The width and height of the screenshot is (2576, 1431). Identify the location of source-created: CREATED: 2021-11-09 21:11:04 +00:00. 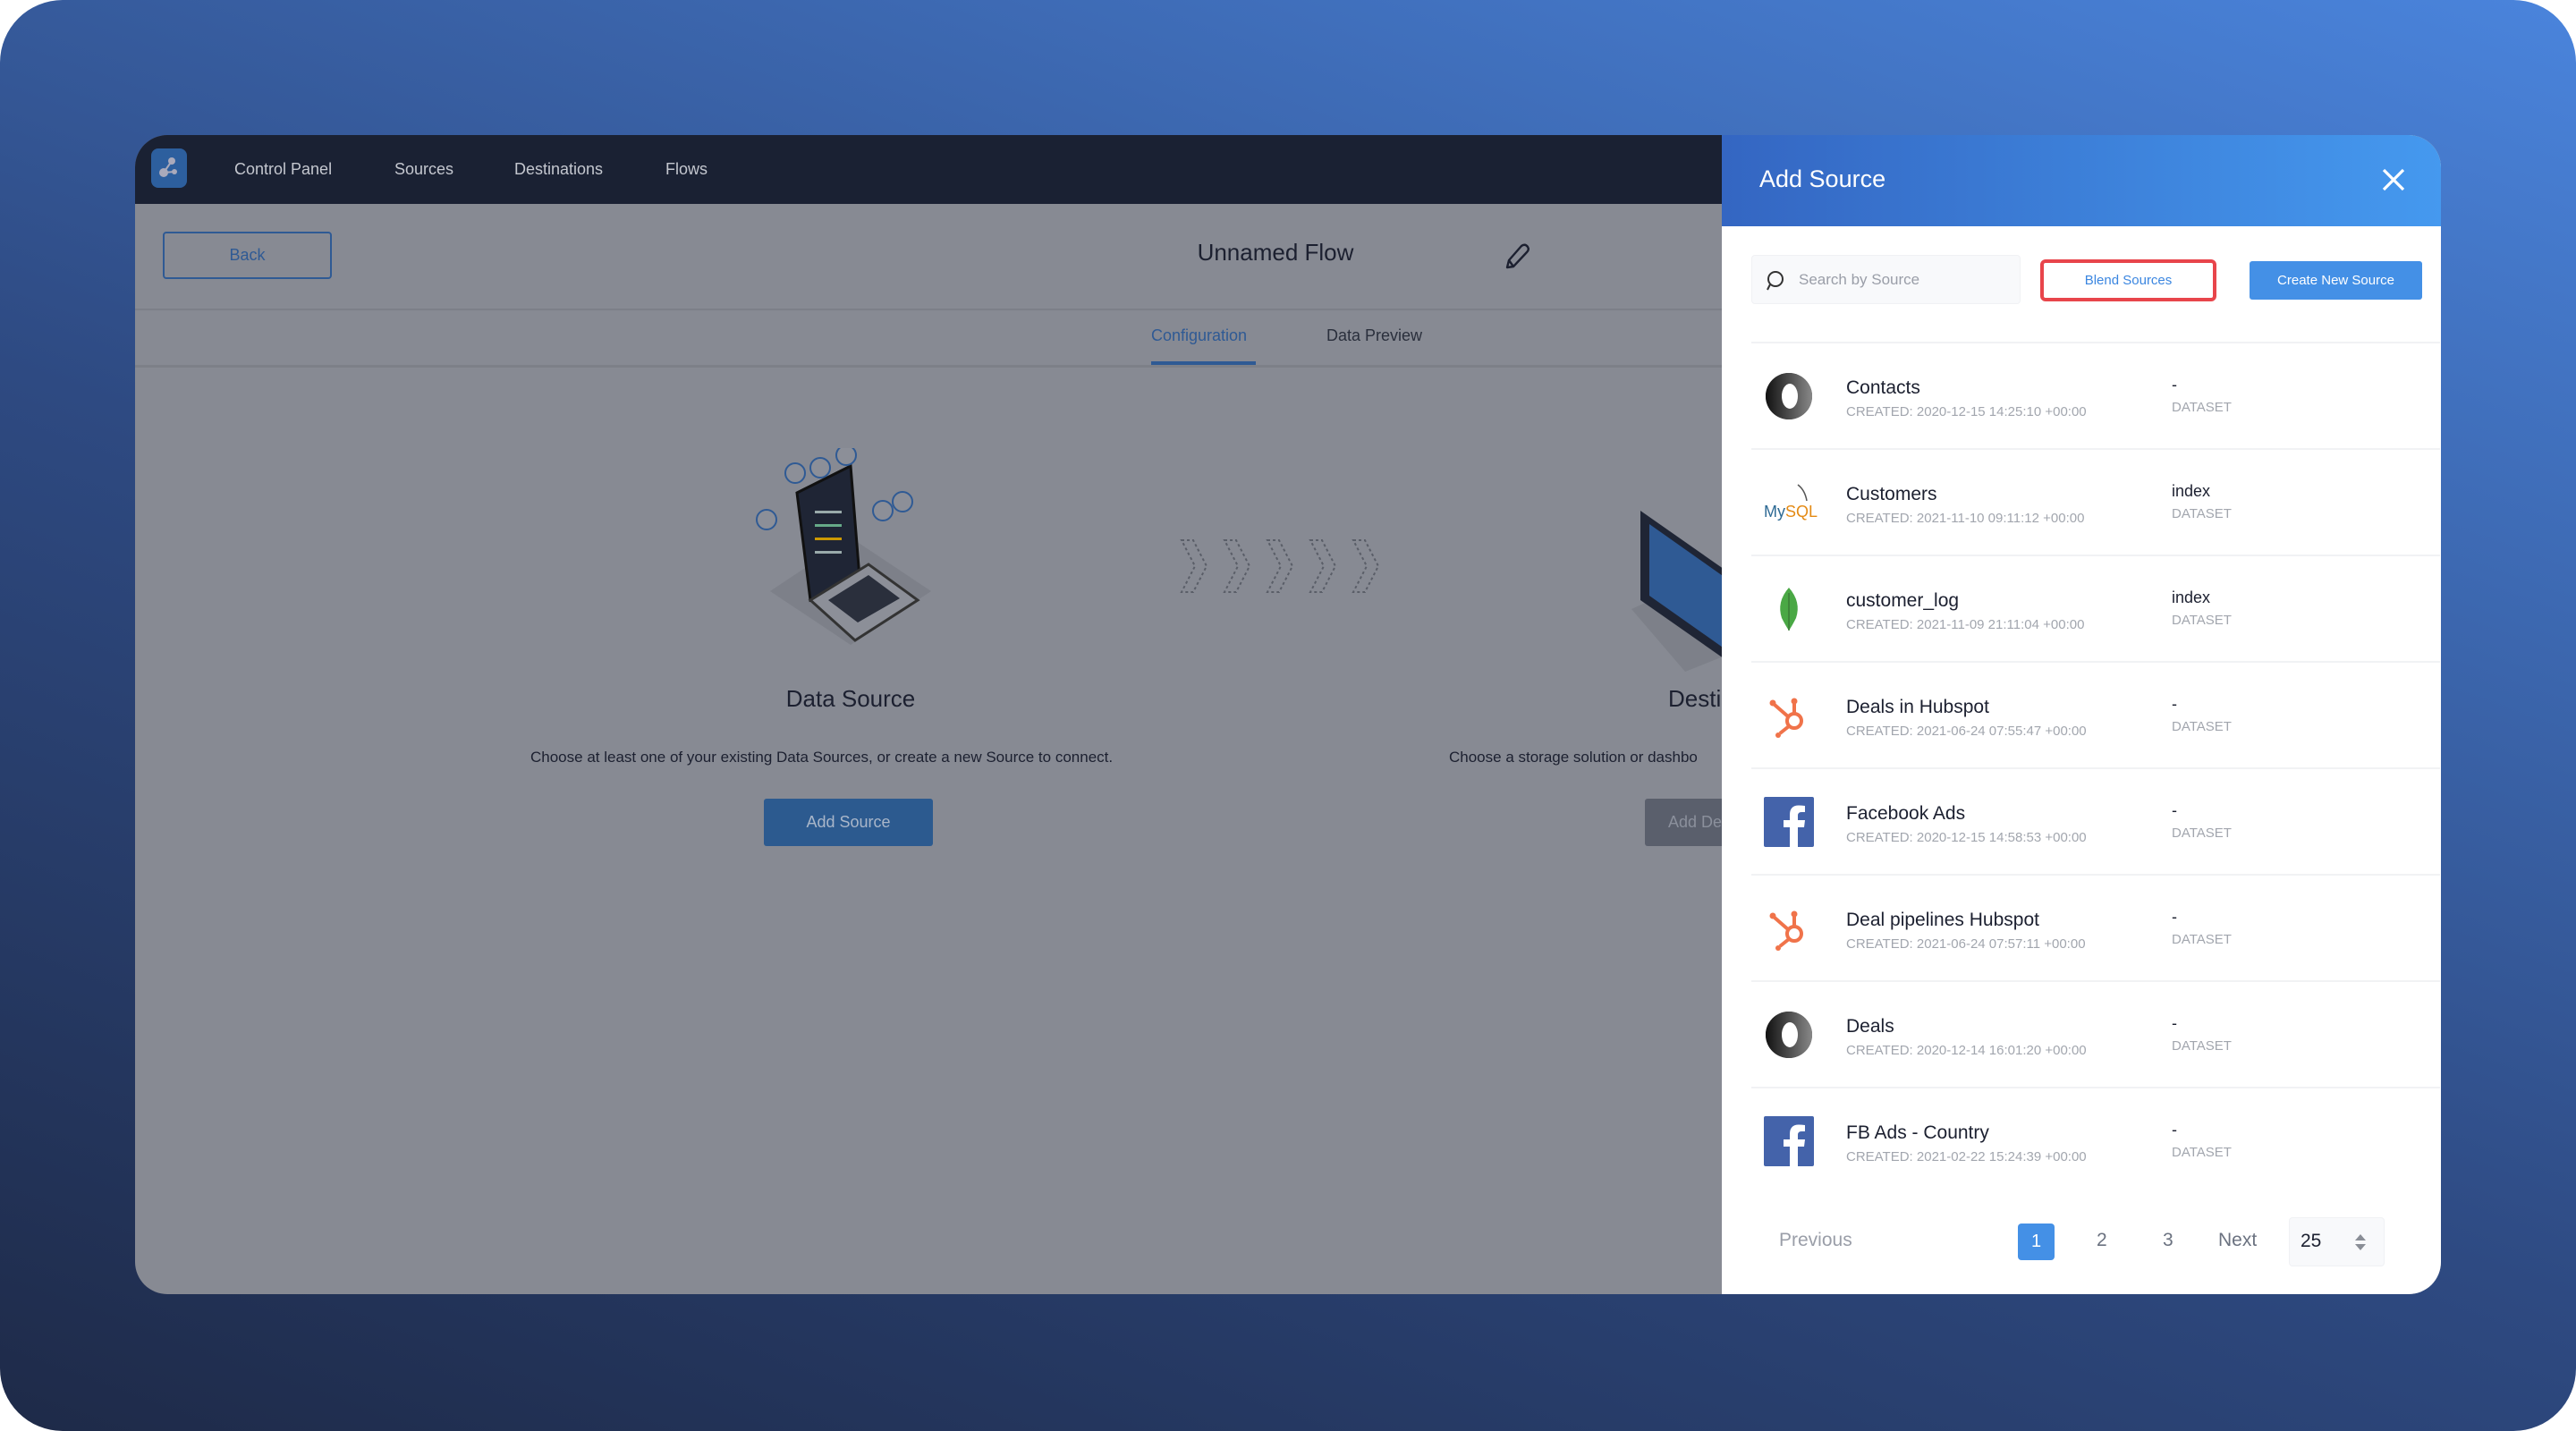
(1965, 624).